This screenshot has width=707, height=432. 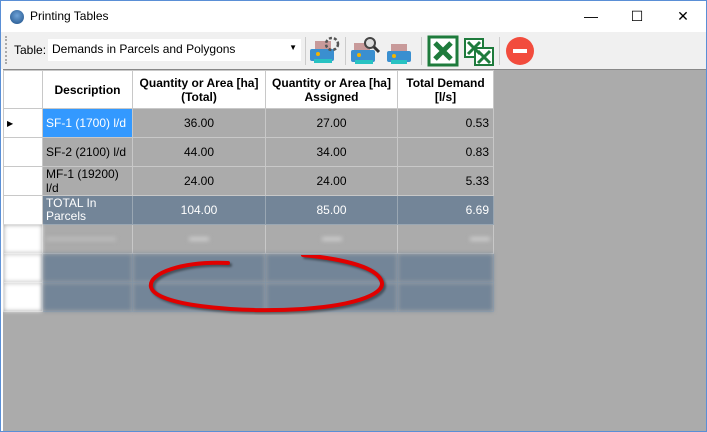 What do you see at coordinates (331, 152) in the screenshot?
I see `cell-assigned: 34.00` at bounding box center [331, 152].